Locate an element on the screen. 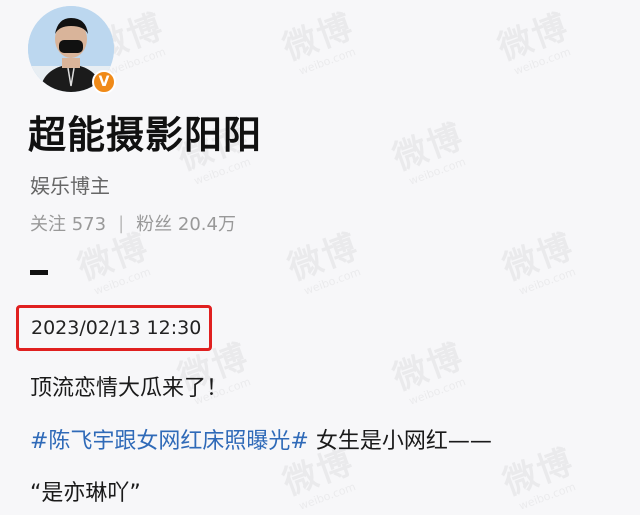  post-text-line-1: 顶流恋情大瓜来了！ is located at coordinates (129, 388).